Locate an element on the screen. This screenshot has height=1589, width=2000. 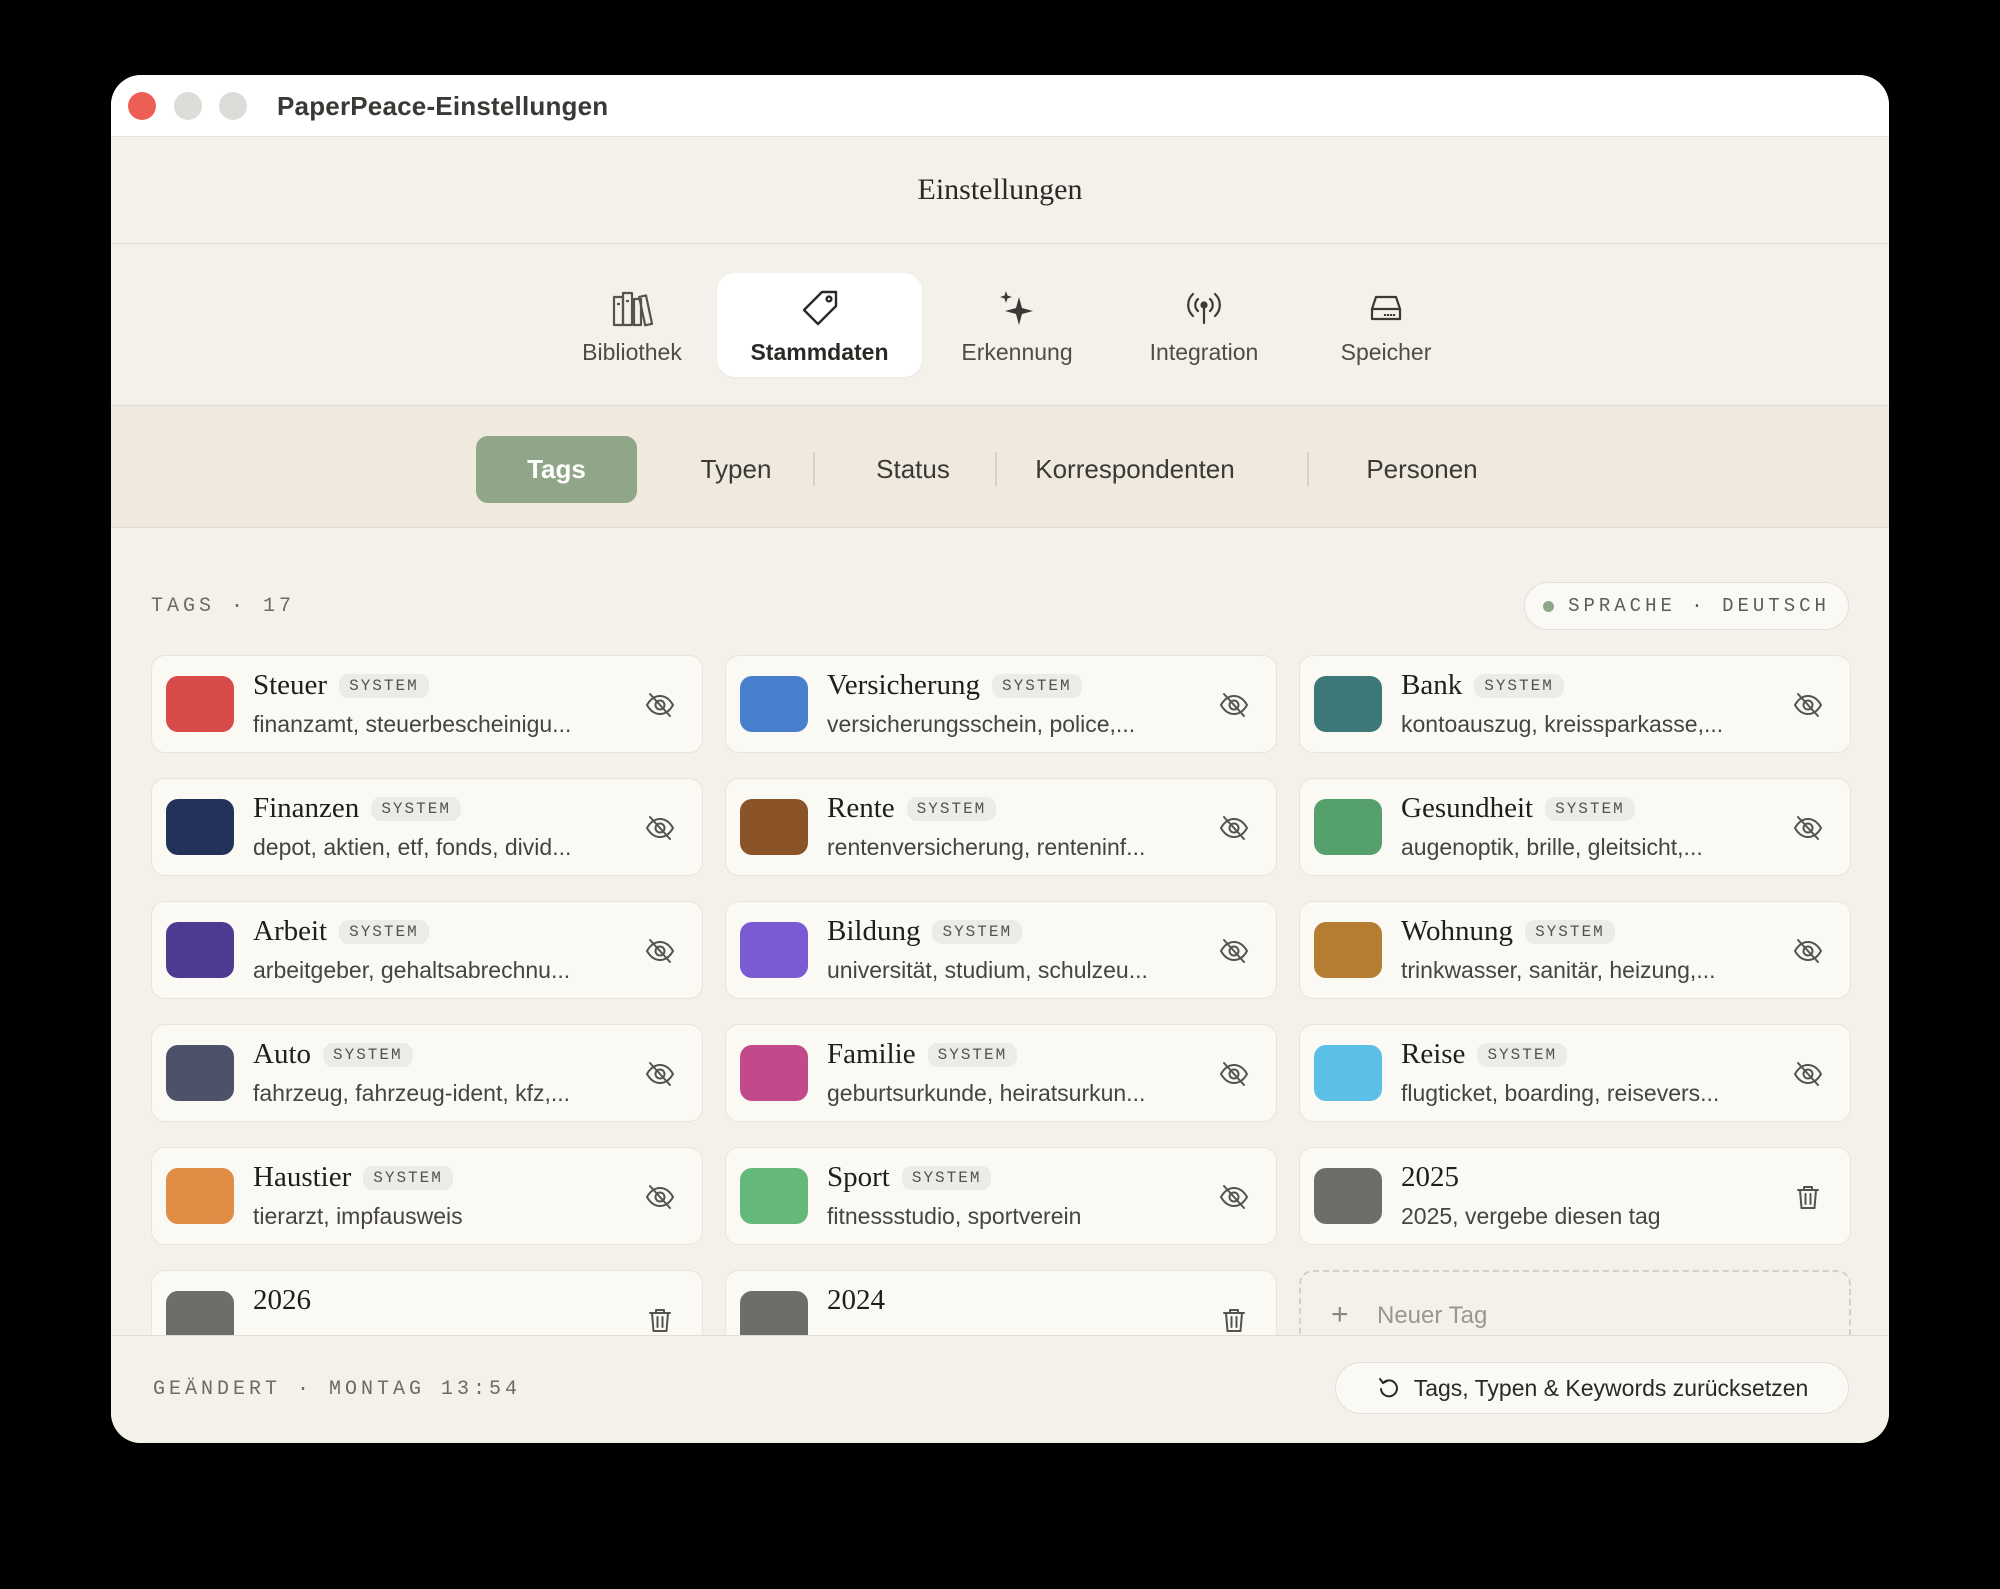
reset-defaults-button: Tags, Typen & Keywords zurücksetzen is located at coordinates (1592, 1388).